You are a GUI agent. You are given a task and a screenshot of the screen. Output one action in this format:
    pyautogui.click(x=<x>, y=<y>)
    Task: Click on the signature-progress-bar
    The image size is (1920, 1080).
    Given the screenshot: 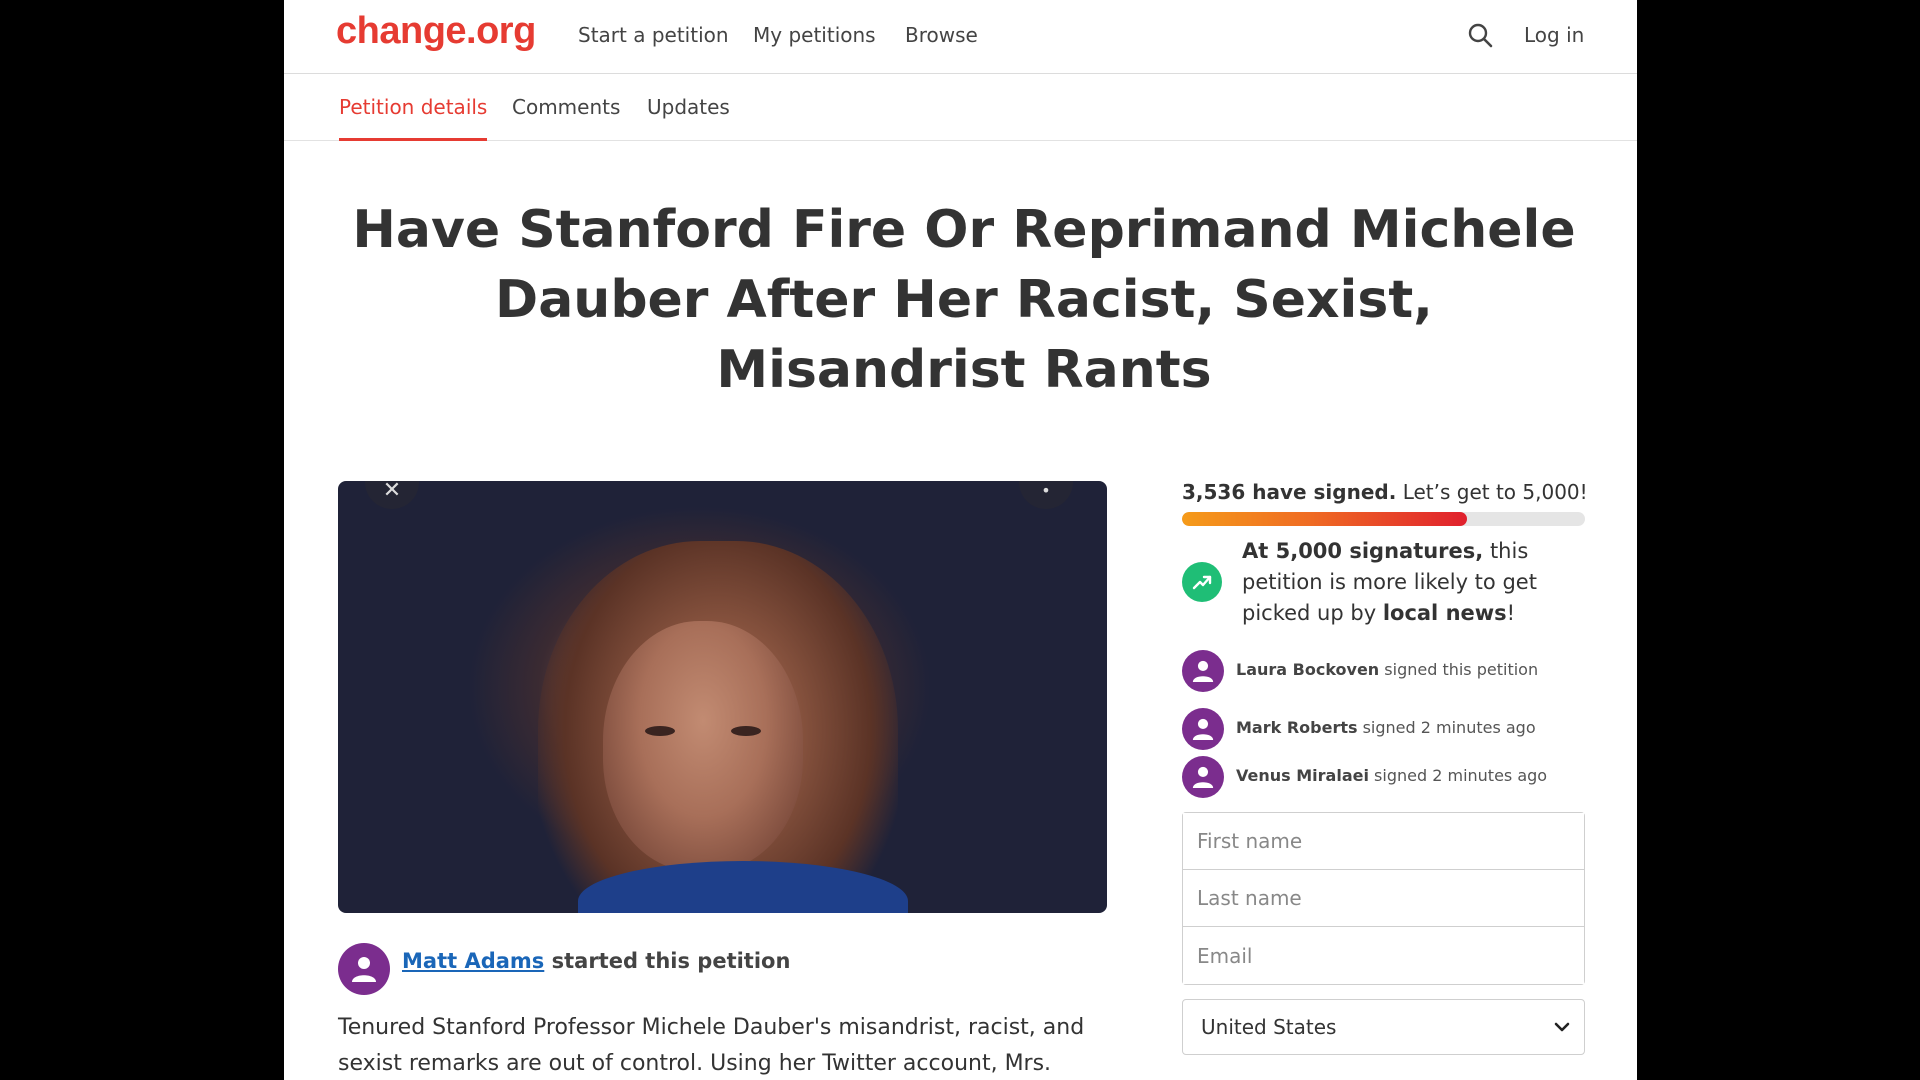 What is the action you would take?
    pyautogui.click(x=1383, y=519)
    